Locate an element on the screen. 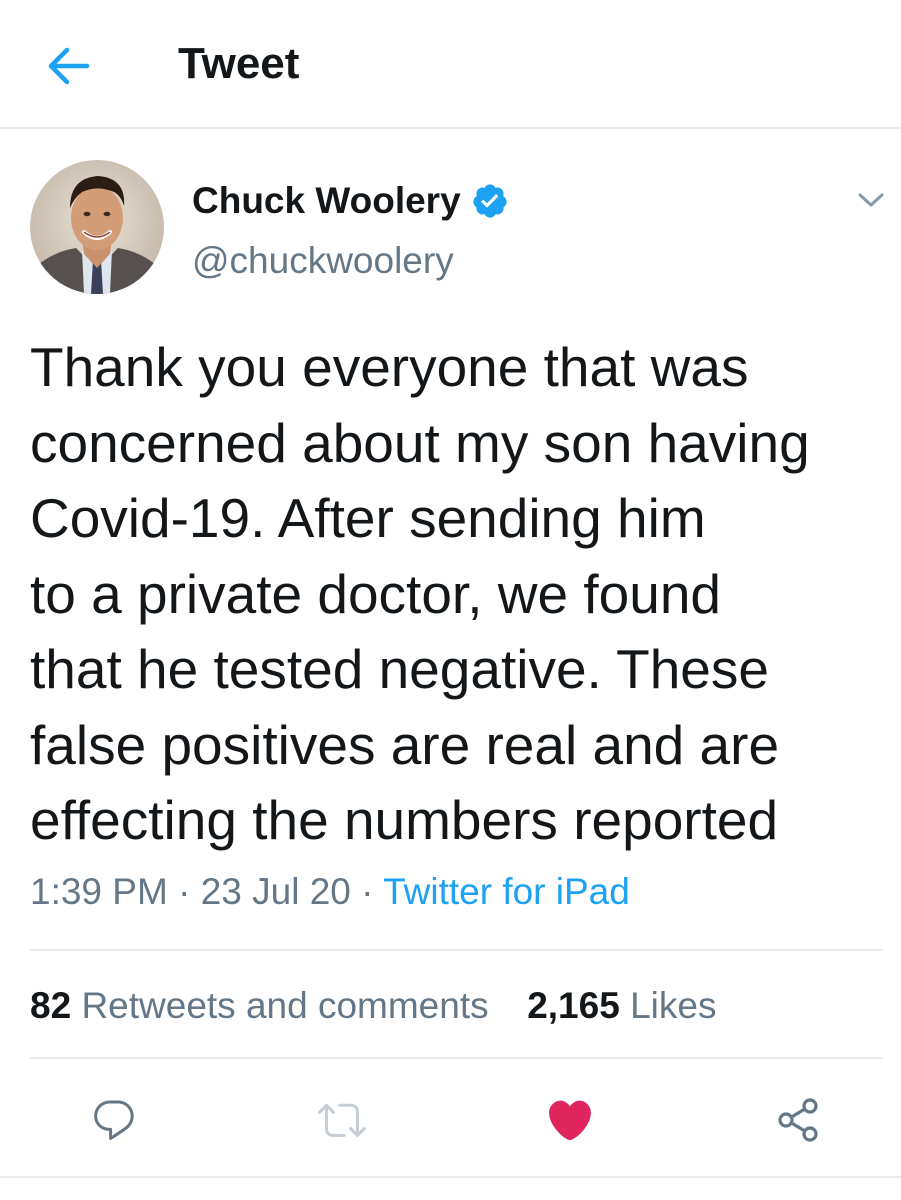 Image resolution: width=901 pixels, height=1200 pixels. tweet-line: Thank you everyone that was is located at coordinates (389, 367).